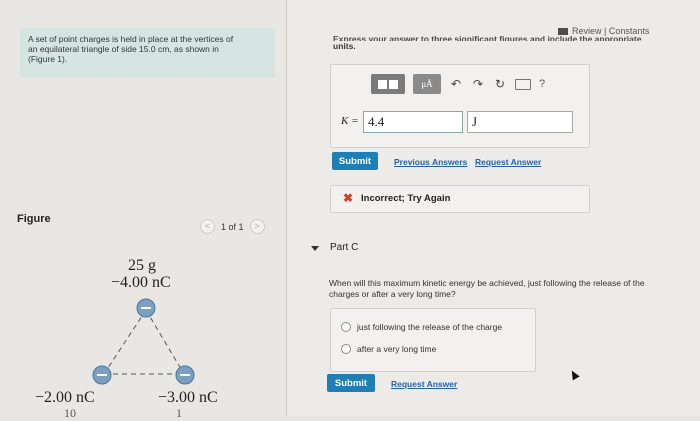 This screenshot has height=421, width=700. I want to click on request-answer-link: Request Answer, so click(508, 162).